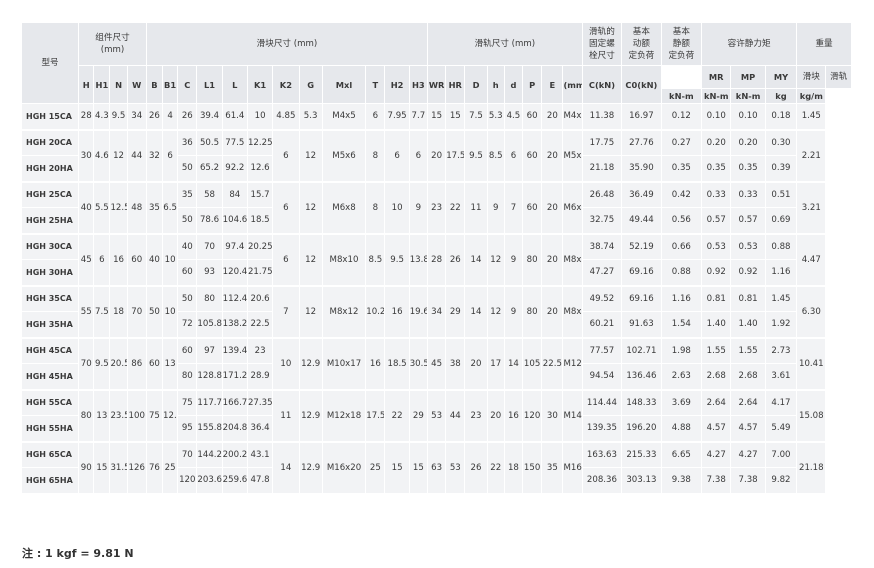 This screenshot has width=874, height=568. What do you see at coordinates (51, 63) in the screenshot?
I see `header-model: 型号` at bounding box center [51, 63].